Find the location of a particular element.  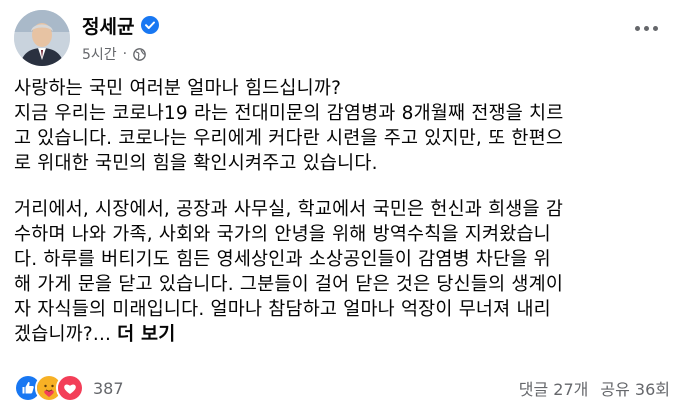

comment-count-link: 댓글 27개 is located at coordinates (554, 388).